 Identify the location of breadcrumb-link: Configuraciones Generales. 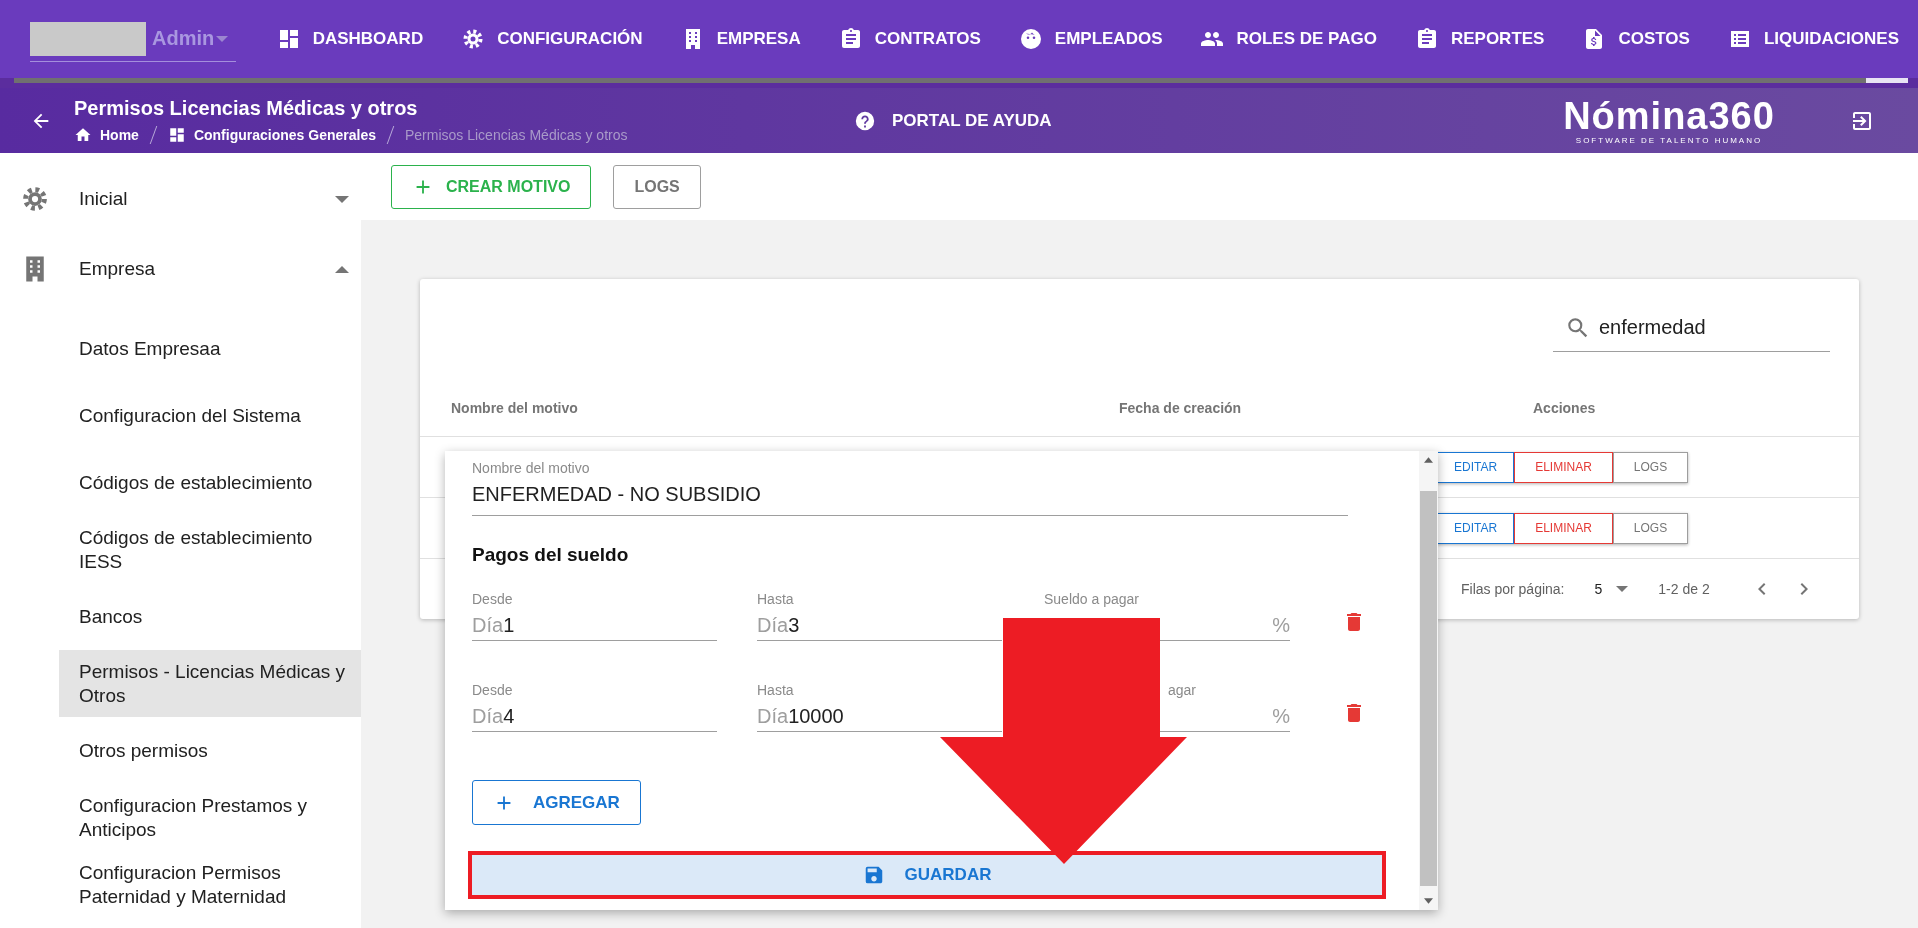
(284, 135).